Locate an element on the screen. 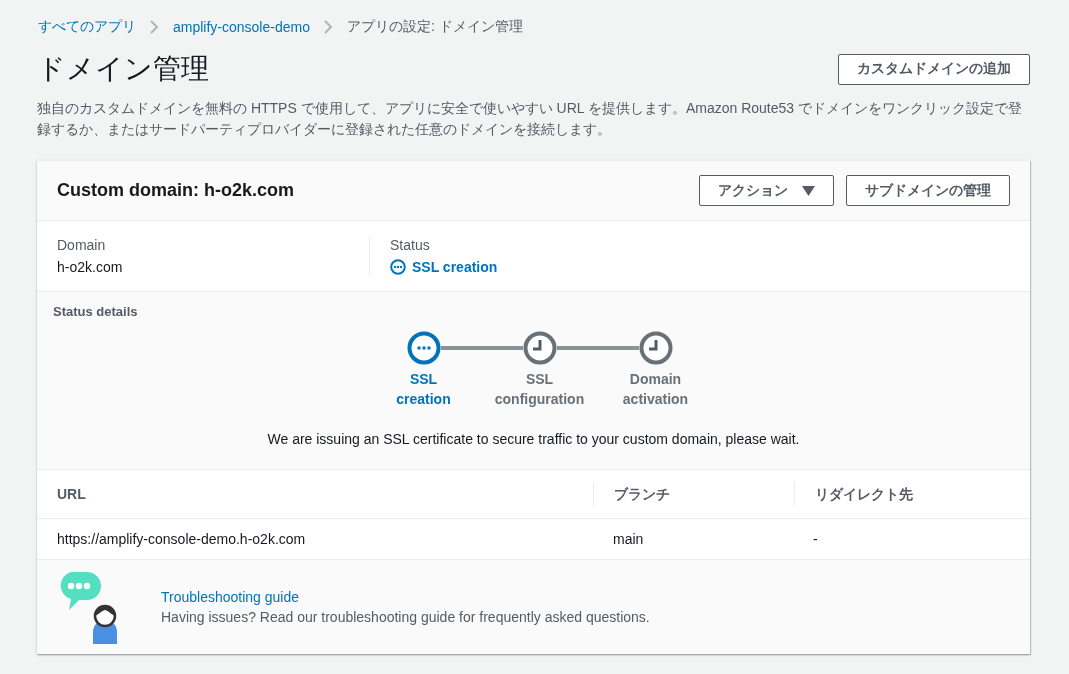 The height and width of the screenshot is (674, 1069). card-title: Custom domain: h-o2k.com is located at coordinates (175, 190).